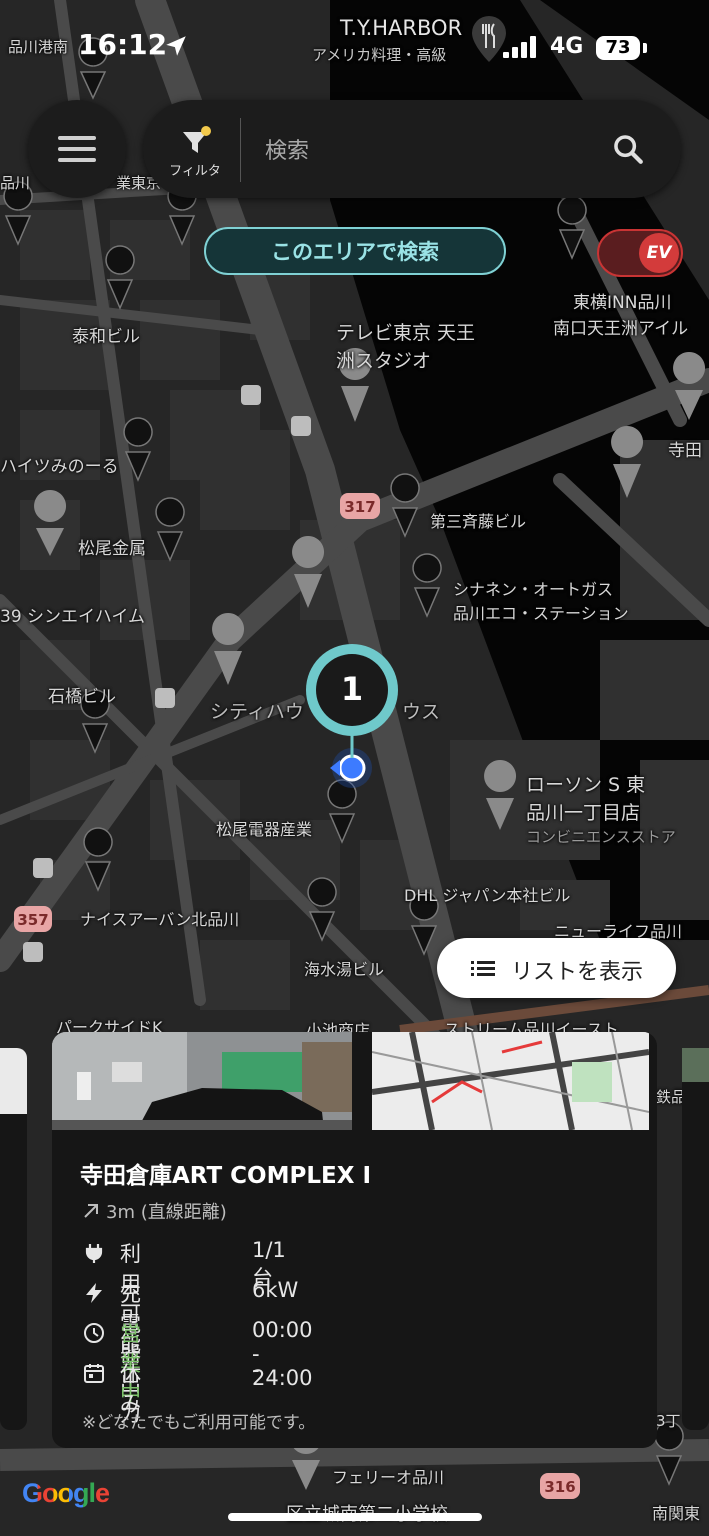 Image resolution: width=709 pixels, height=1536 pixels. What do you see at coordinates (645, 48) in the screenshot?
I see `battery-icon` at bounding box center [645, 48].